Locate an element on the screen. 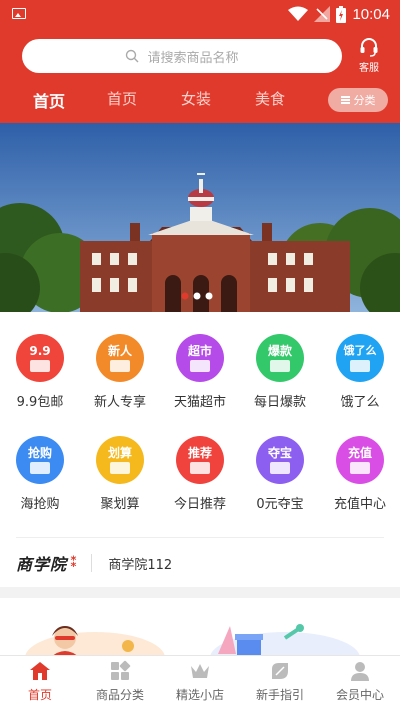  eleme-icon: 饿了么 is located at coordinates (360, 358).